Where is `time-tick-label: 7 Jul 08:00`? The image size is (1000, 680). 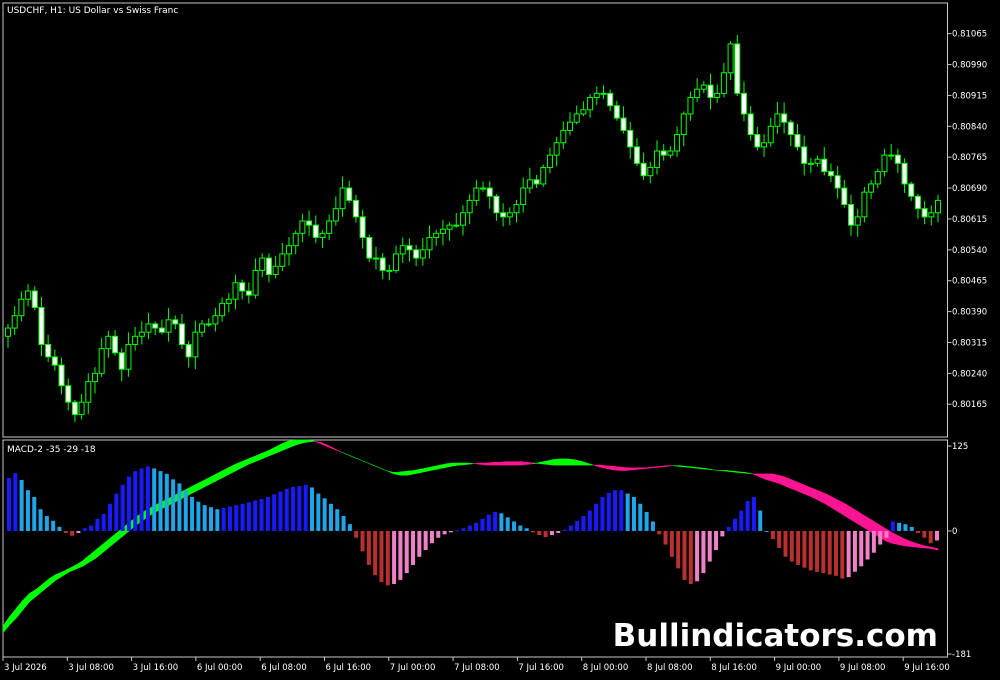 time-tick-label: 7 Jul 08:00 is located at coordinates (477, 668).